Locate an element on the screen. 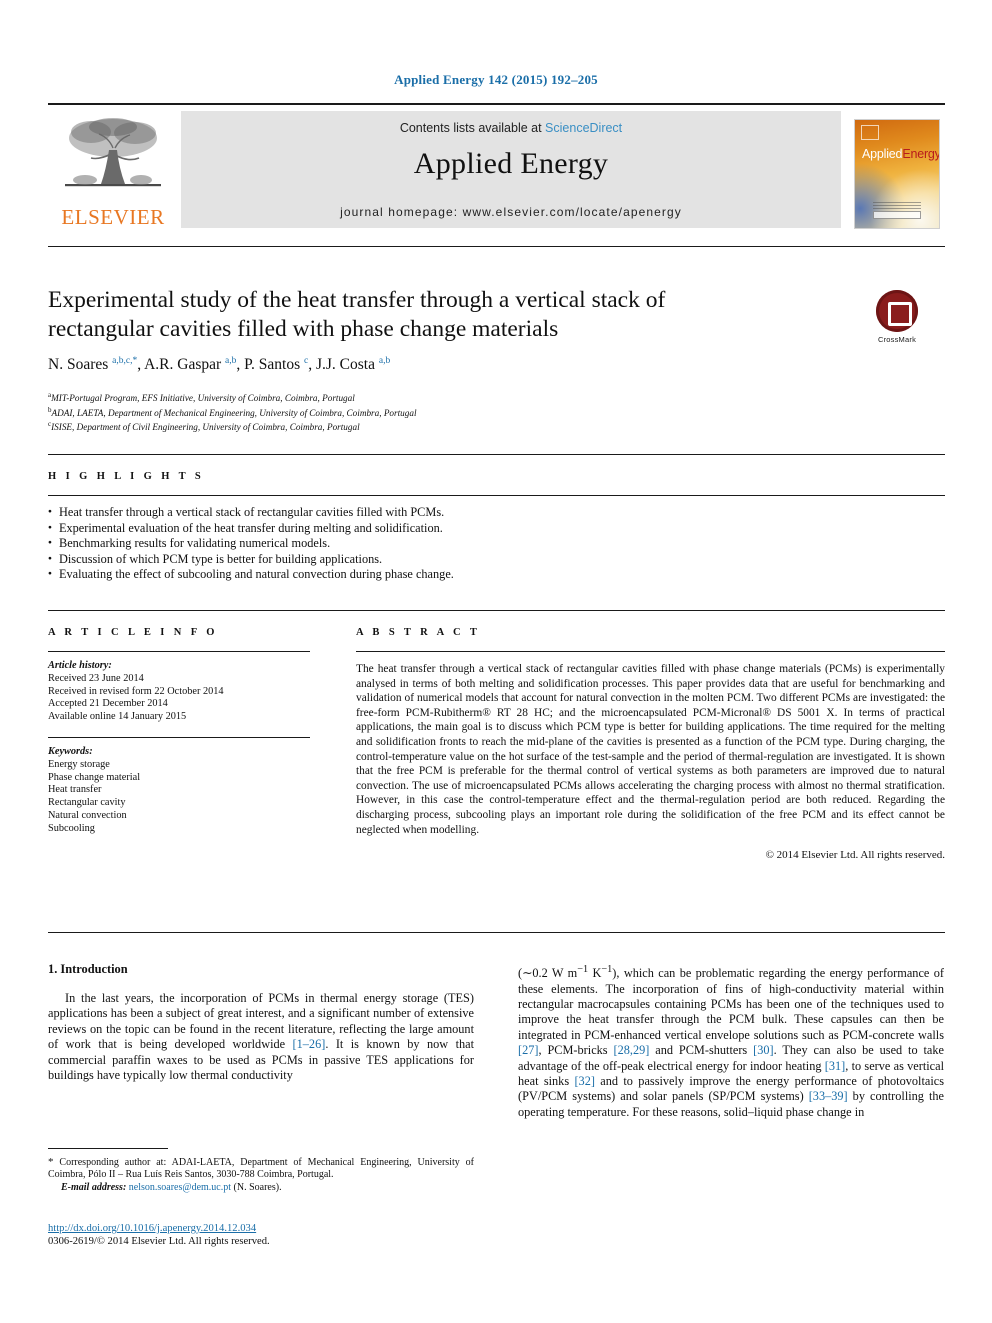 Image resolution: width=992 pixels, height=1323 pixels. keyword-item: Natural convection is located at coordinates (87, 815).